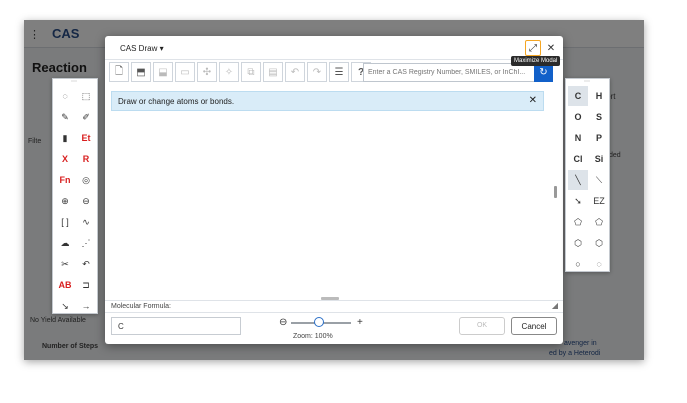 Image resolution: width=687 pixels, height=403 pixels. What do you see at coordinates (449, 72) in the screenshot?
I see `structure-search-input` at bounding box center [449, 72].